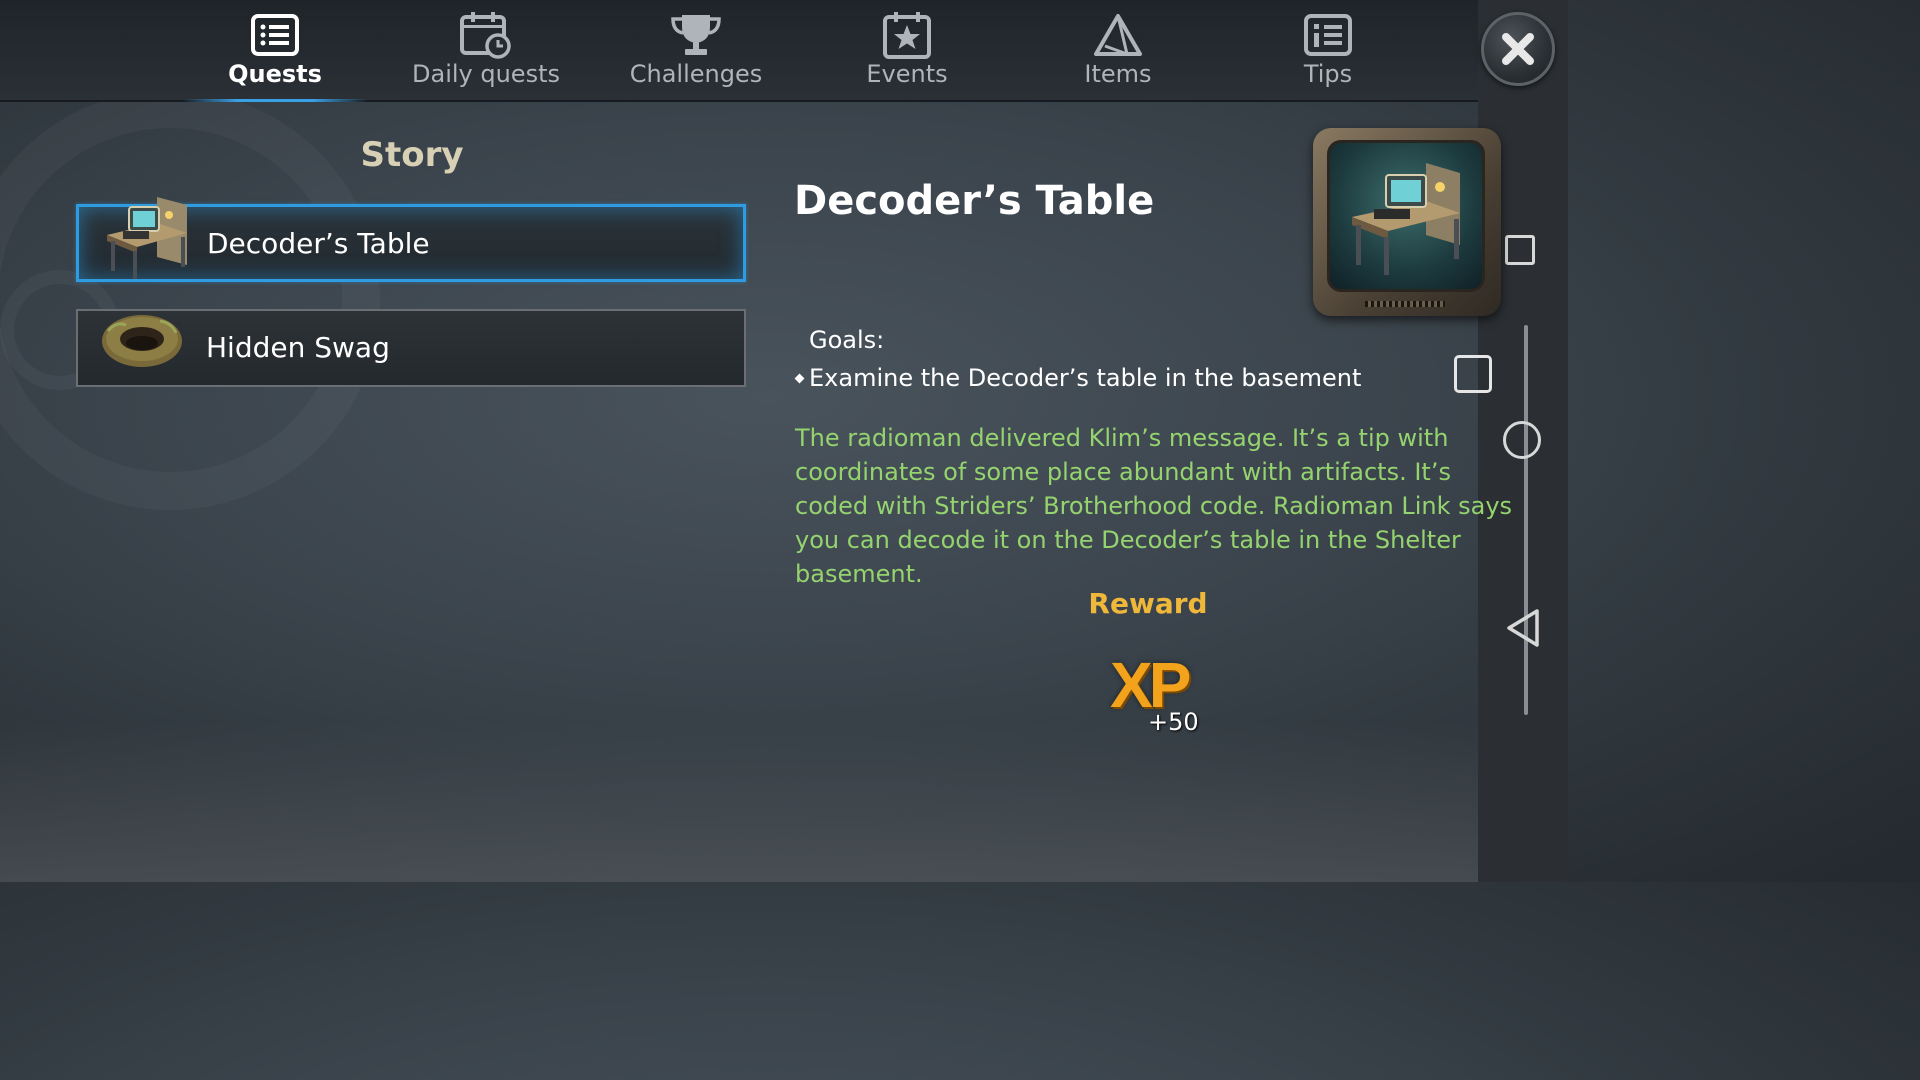 Image resolution: width=1920 pixels, height=1080 pixels. What do you see at coordinates (1328, 74) in the screenshot?
I see `tab-tips-label: Tips` at bounding box center [1328, 74].